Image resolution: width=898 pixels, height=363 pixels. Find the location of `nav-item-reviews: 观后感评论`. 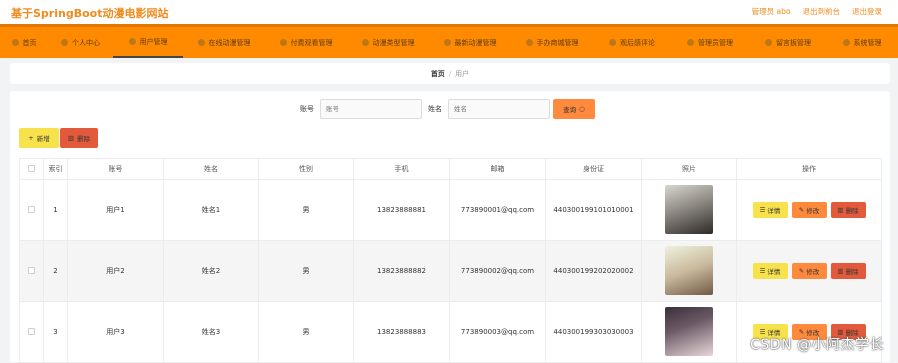

nav-item-reviews: 观后感评论 is located at coordinates (632, 42).